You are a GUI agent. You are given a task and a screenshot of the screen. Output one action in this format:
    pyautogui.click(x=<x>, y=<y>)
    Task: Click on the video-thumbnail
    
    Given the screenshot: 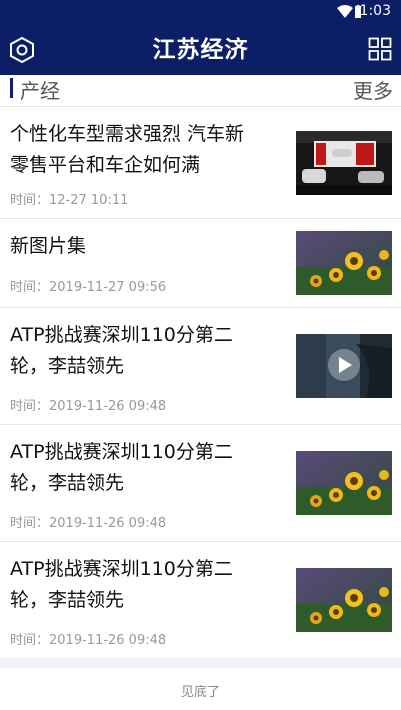 What is the action you would take?
    pyautogui.click(x=344, y=366)
    